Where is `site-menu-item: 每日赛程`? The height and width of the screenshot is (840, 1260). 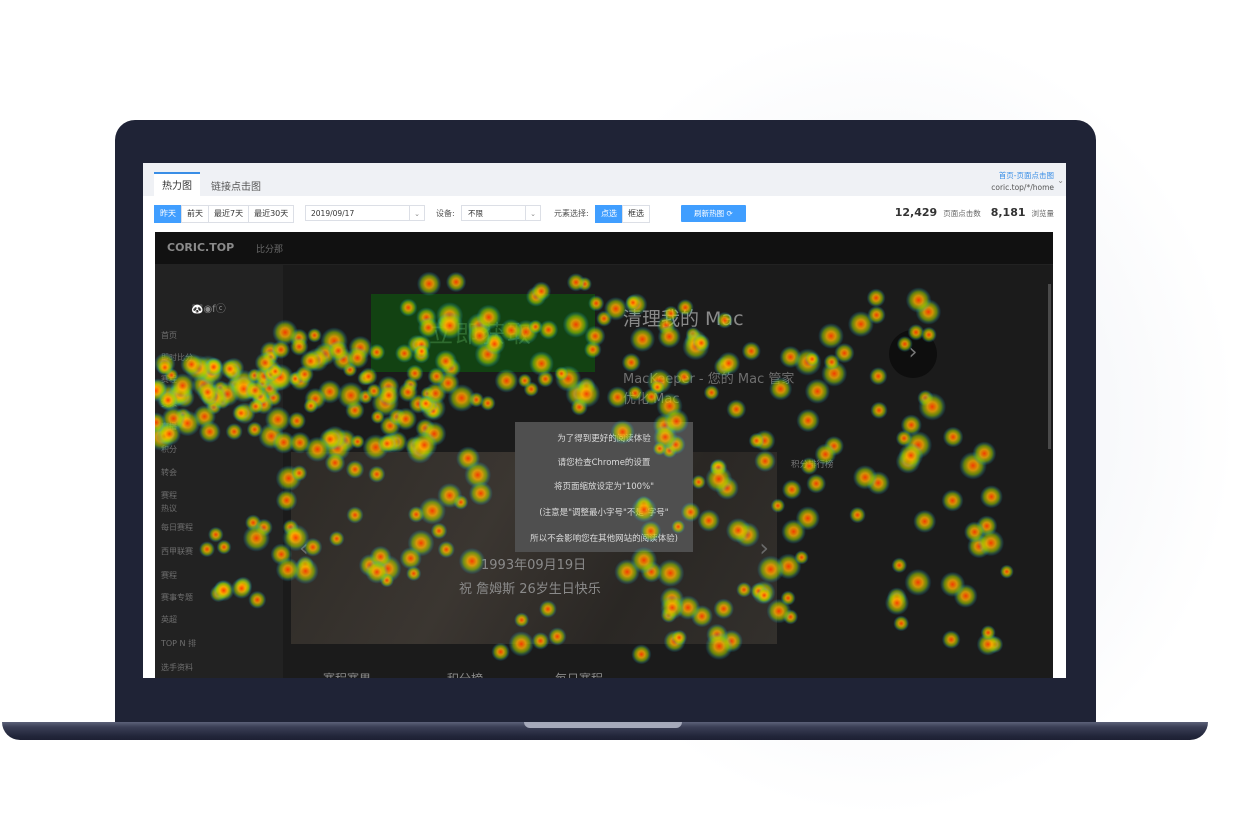 site-menu-item: 每日赛程 is located at coordinates (177, 527).